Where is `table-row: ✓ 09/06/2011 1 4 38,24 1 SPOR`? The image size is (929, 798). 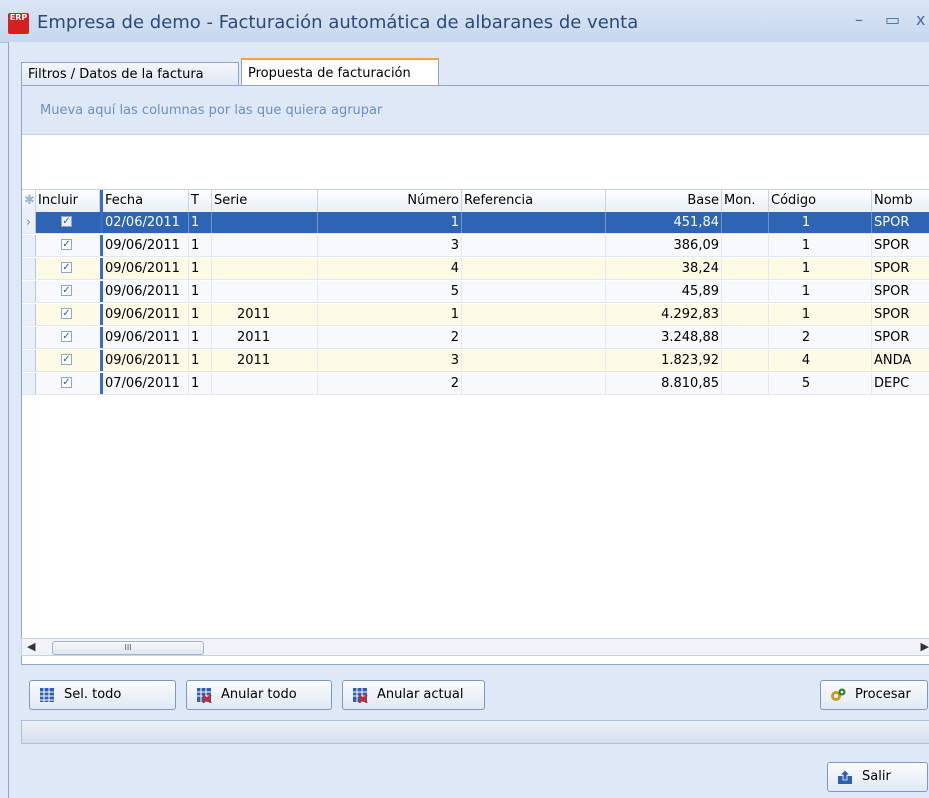
table-row: ✓ 09/06/2011 1 4 38,24 1 SPOR is located at coordinates (475, 269).